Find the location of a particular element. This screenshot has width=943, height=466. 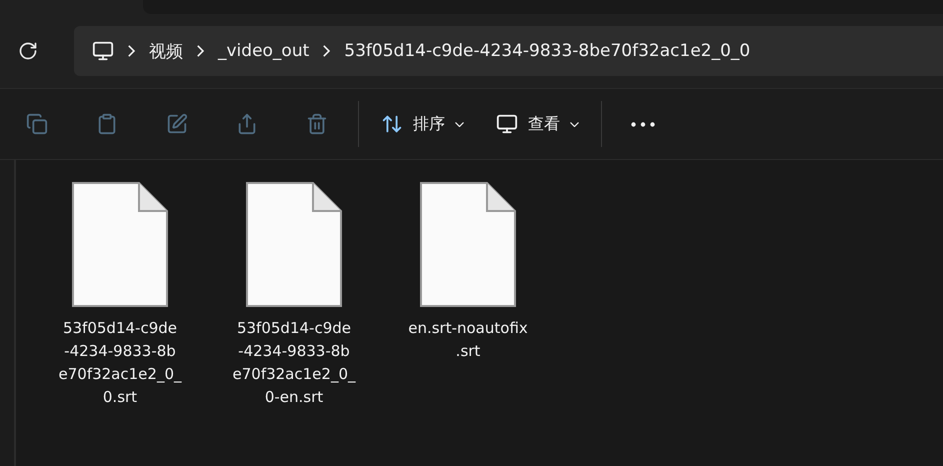

breadcrumb-item: 53f05d14-c9de-4234-9833-8be70f32ac1e2_0_0 is located at coordinates (547, 51).